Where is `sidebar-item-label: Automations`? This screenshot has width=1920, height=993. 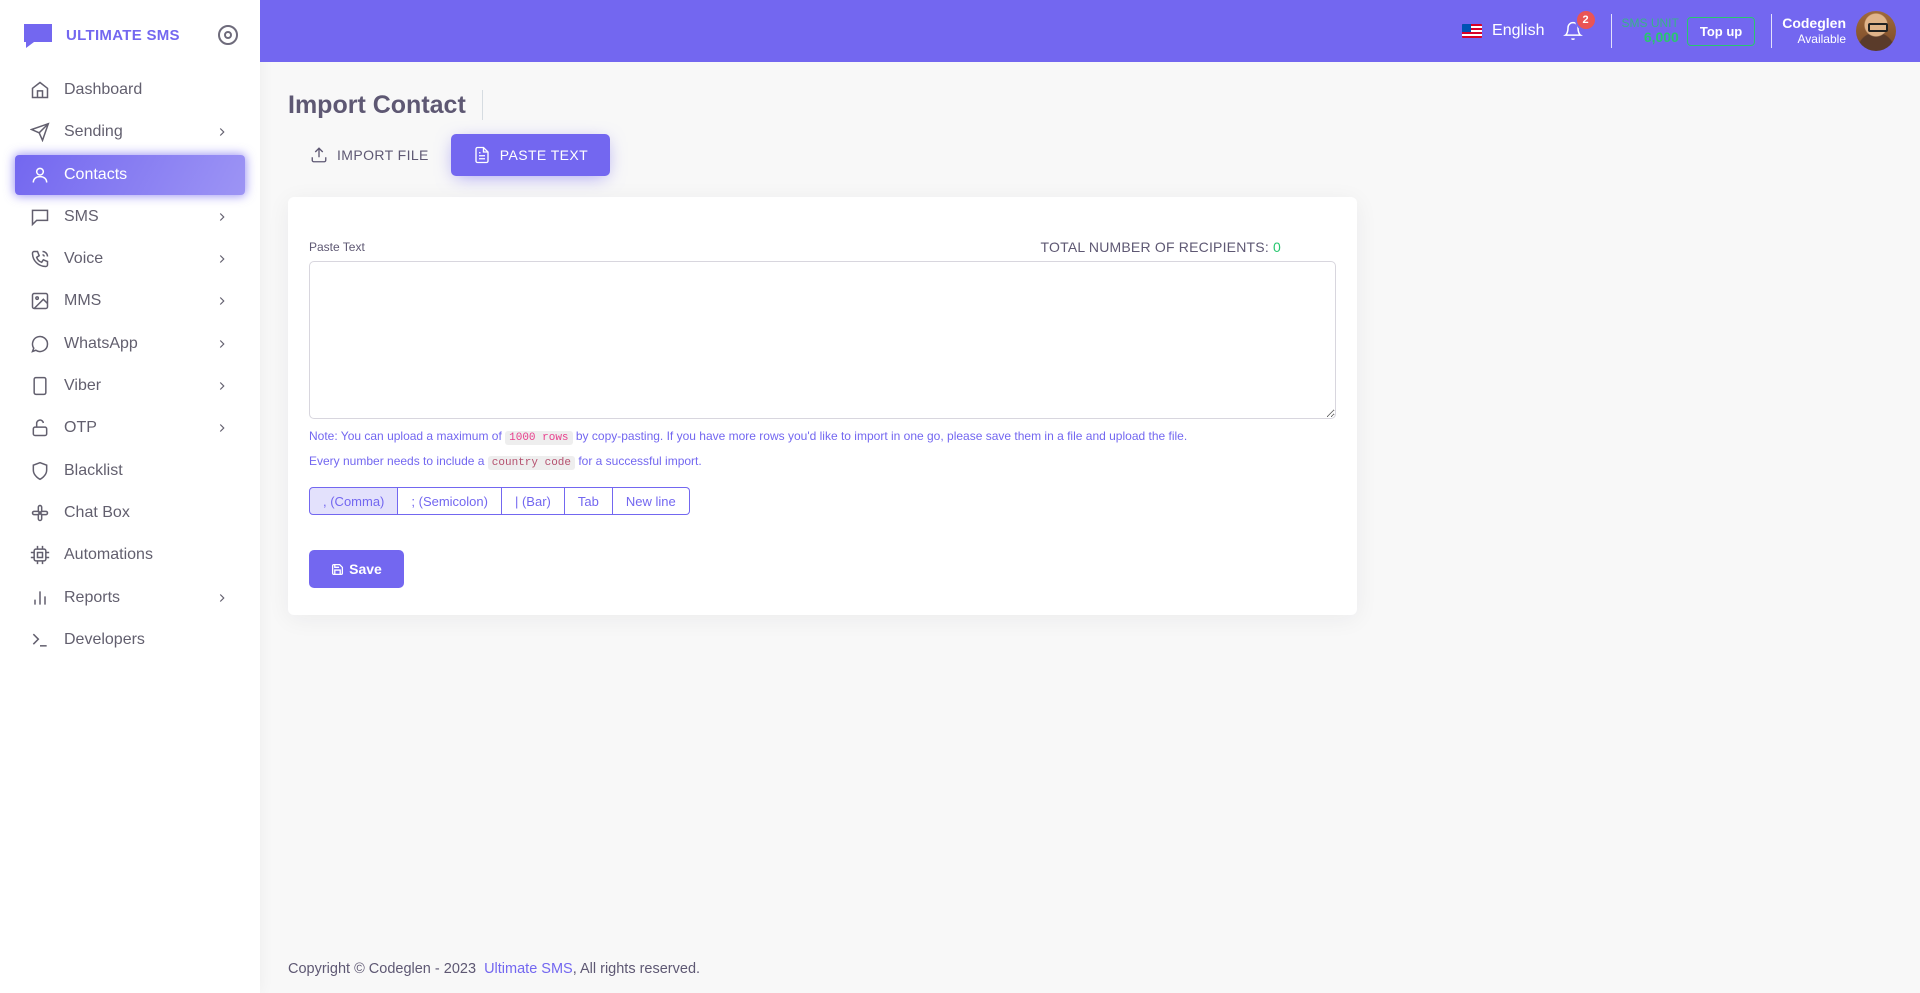
sidebar-item-label: Automations is located at coordinates (108, 555).